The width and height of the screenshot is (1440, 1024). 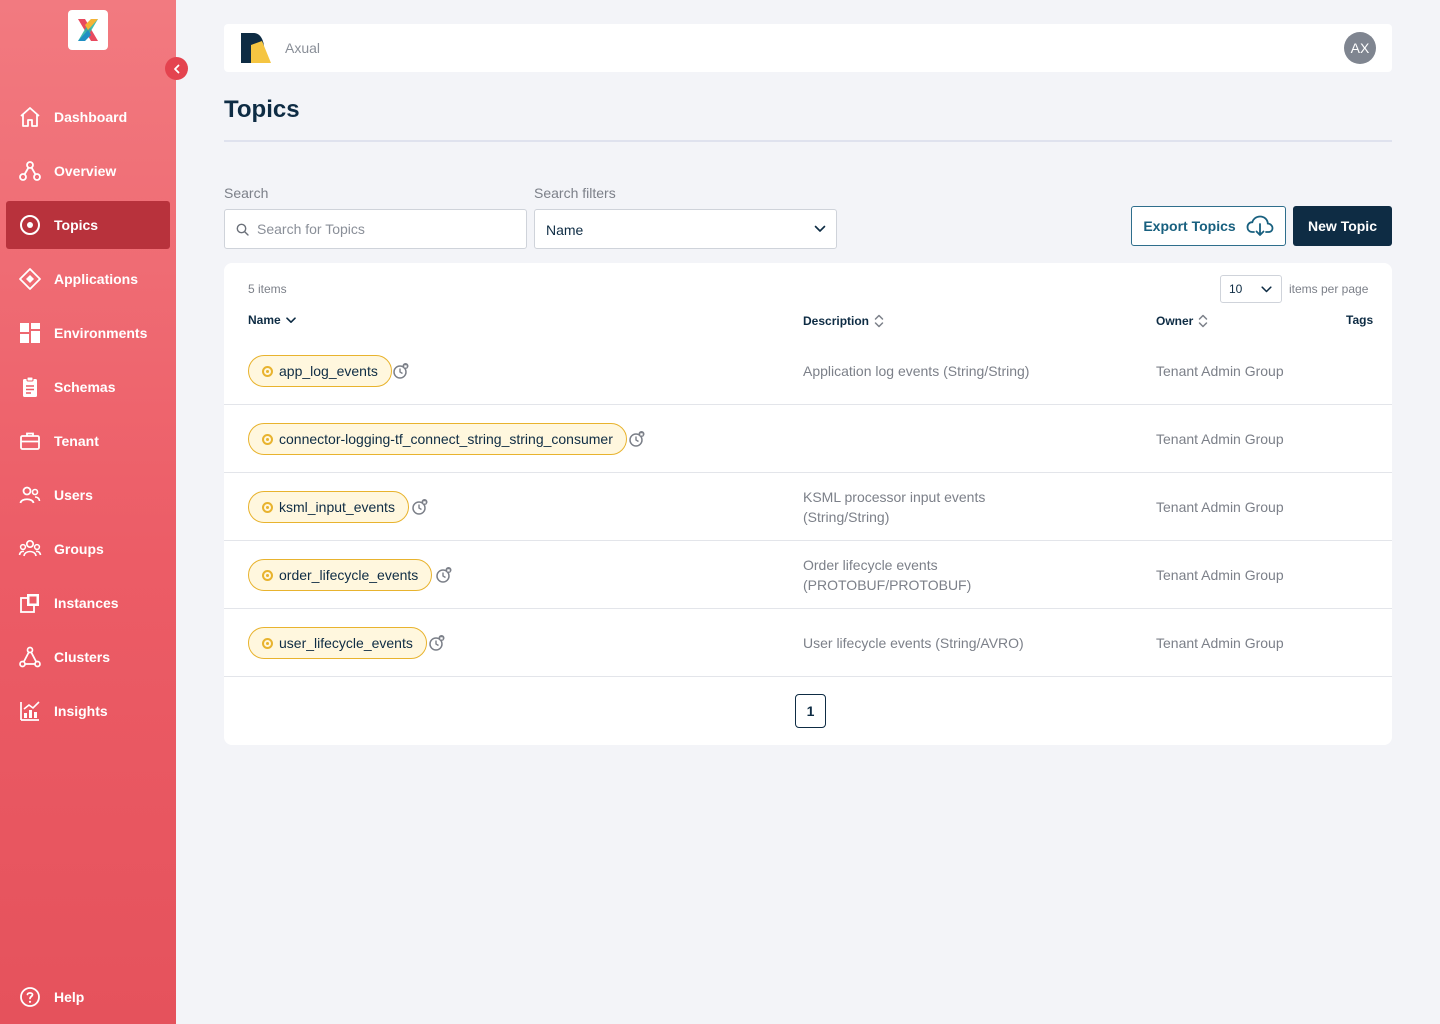 I want to click on sidebar-item-topics: Topics, so click(x=88, y=225).